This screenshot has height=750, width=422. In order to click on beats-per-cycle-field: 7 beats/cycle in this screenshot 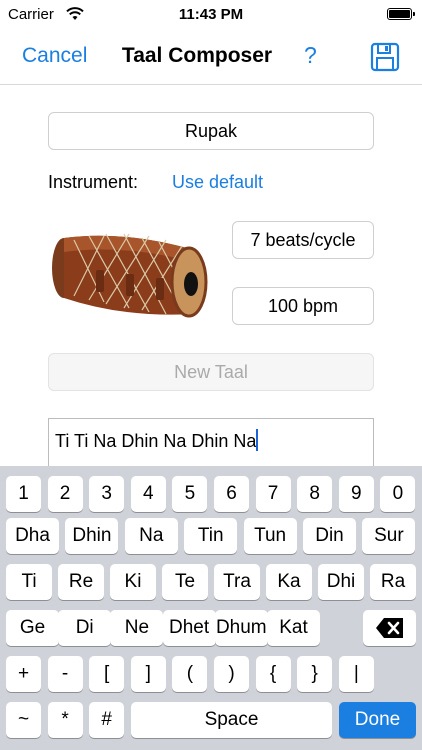, I will do `click(303, 240)`.